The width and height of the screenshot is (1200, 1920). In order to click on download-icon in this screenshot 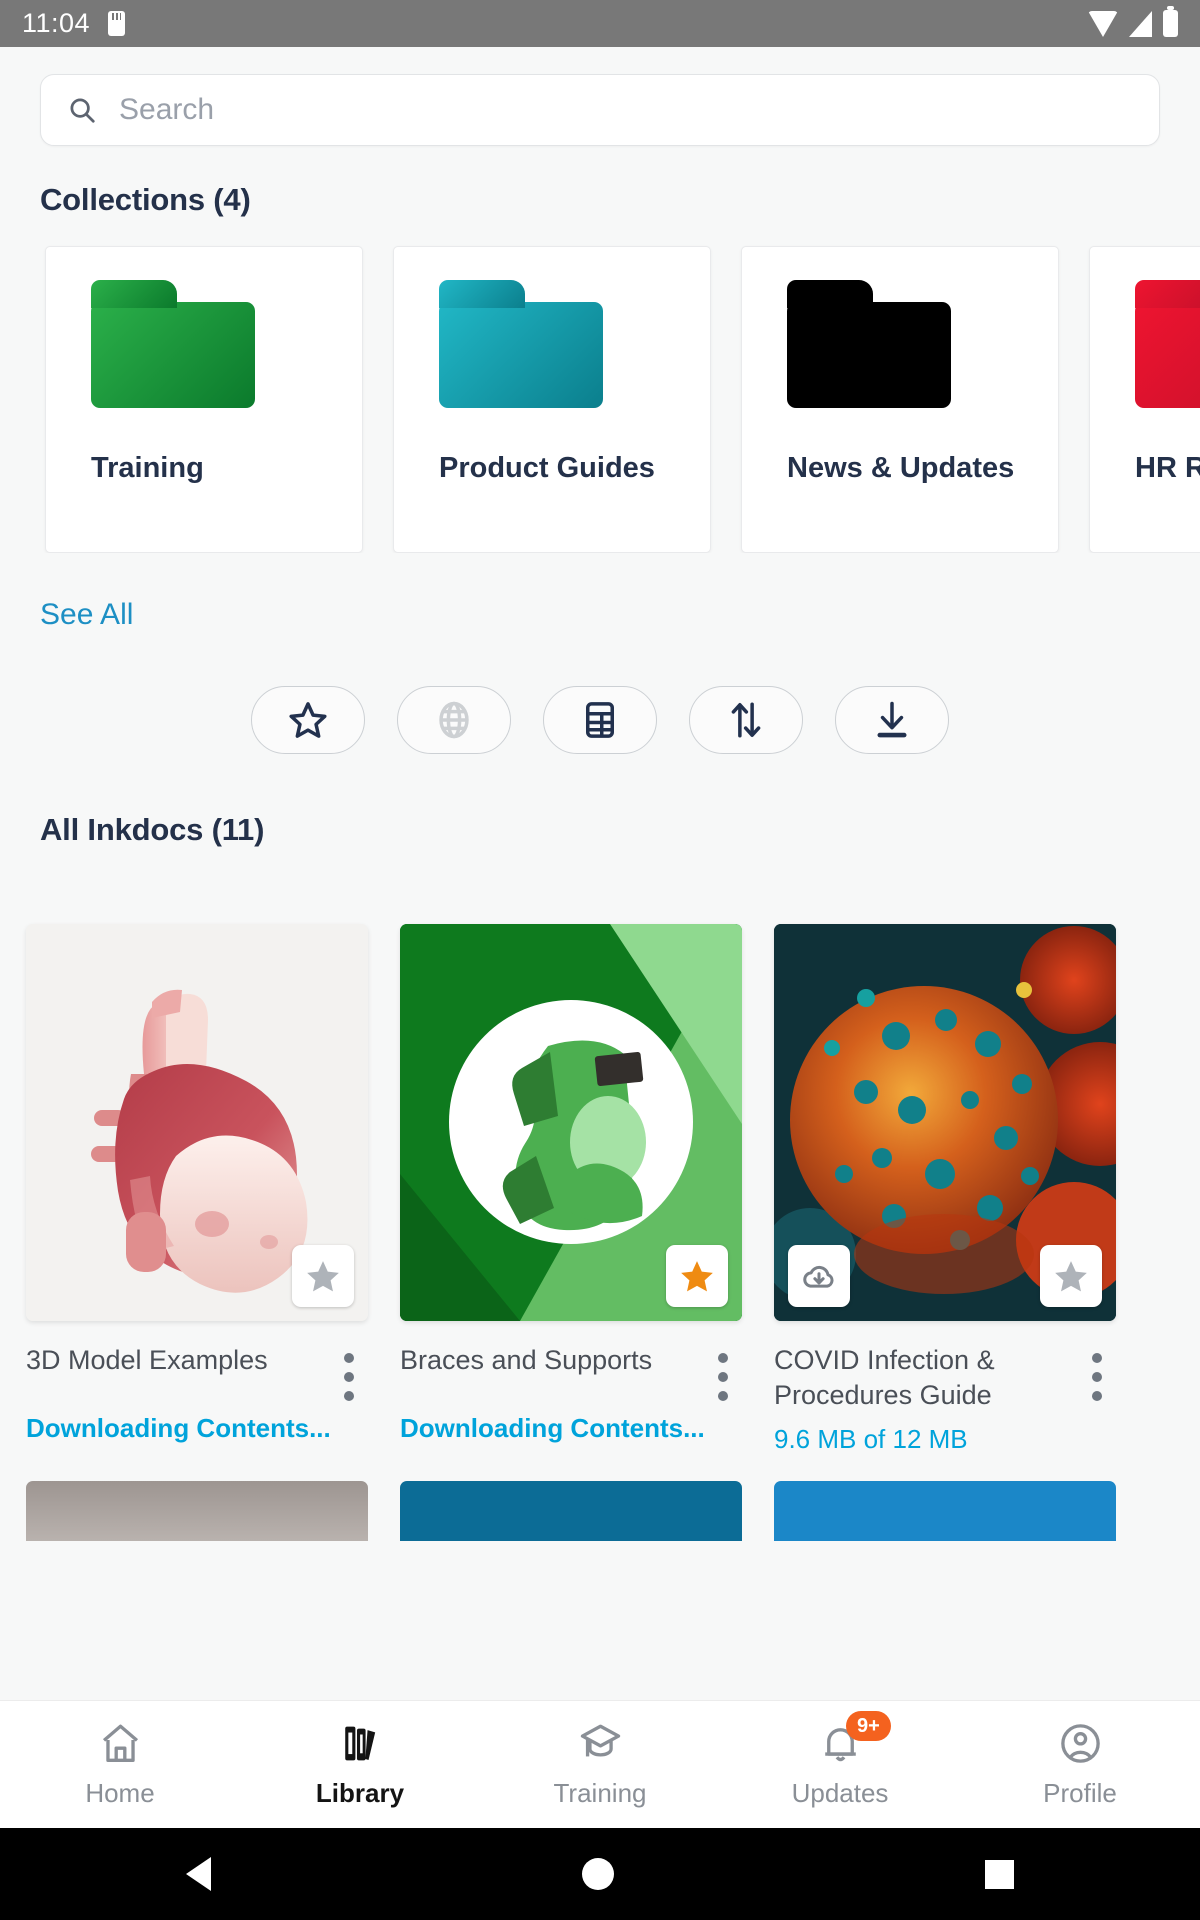, I will do `click(892, 719)`.